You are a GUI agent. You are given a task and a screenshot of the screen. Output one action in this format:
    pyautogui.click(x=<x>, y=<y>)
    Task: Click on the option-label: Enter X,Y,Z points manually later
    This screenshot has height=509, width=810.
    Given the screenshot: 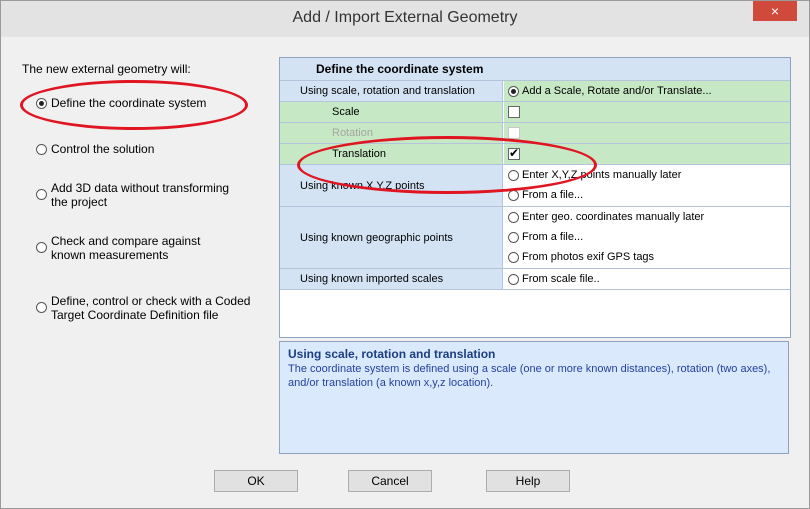 What is the action you would take?
    pyautogui.click(x=602, y=175)
    